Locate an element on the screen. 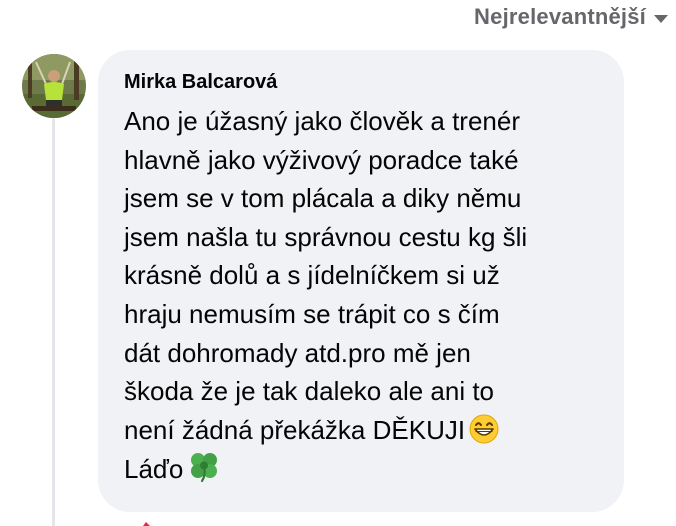 This screenshot has height=526, width=676. reaction-icon is located at coordinates (145, 521).